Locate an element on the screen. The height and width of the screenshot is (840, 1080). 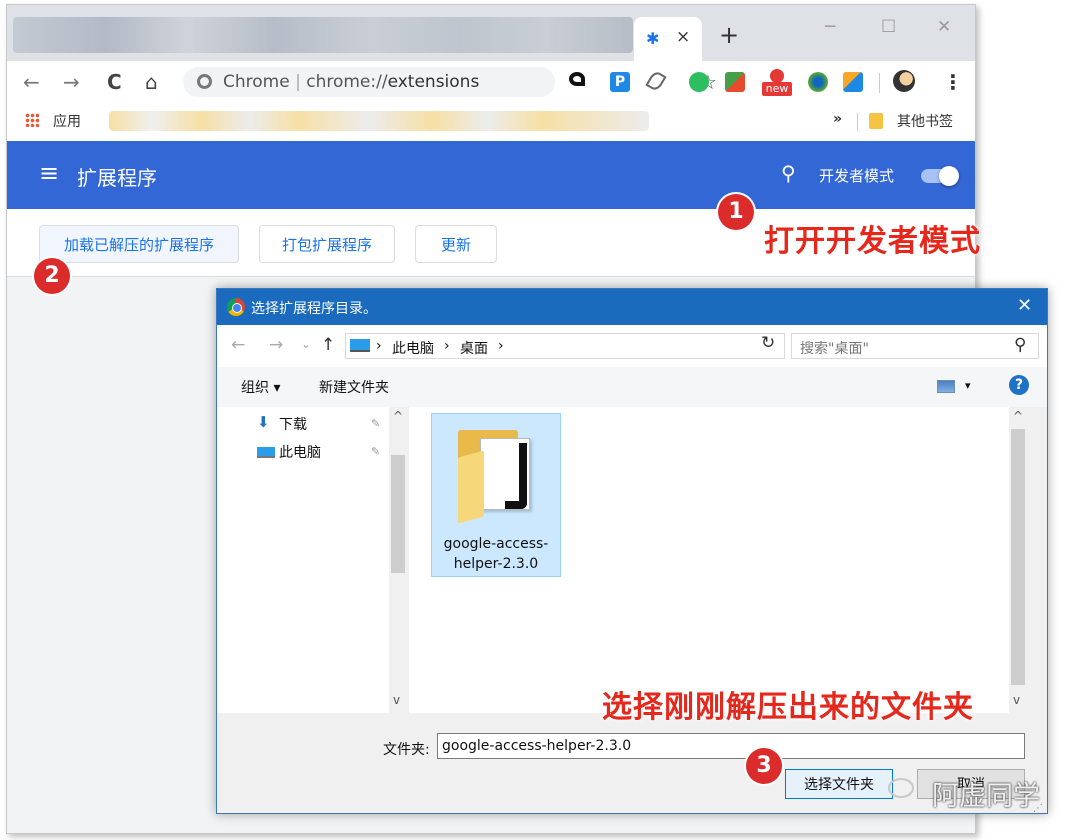
computer-icon is located at coordinates (266, 452).